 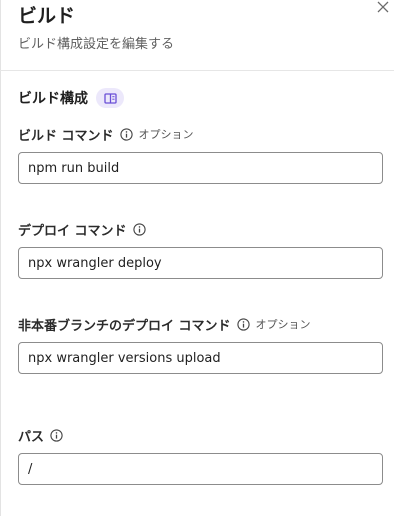 What do you see at coordinates (200, 229) in the screenshot?
I see `deploy-command-label-row: デプロイ コマンド` at bounding box center [200, 229].